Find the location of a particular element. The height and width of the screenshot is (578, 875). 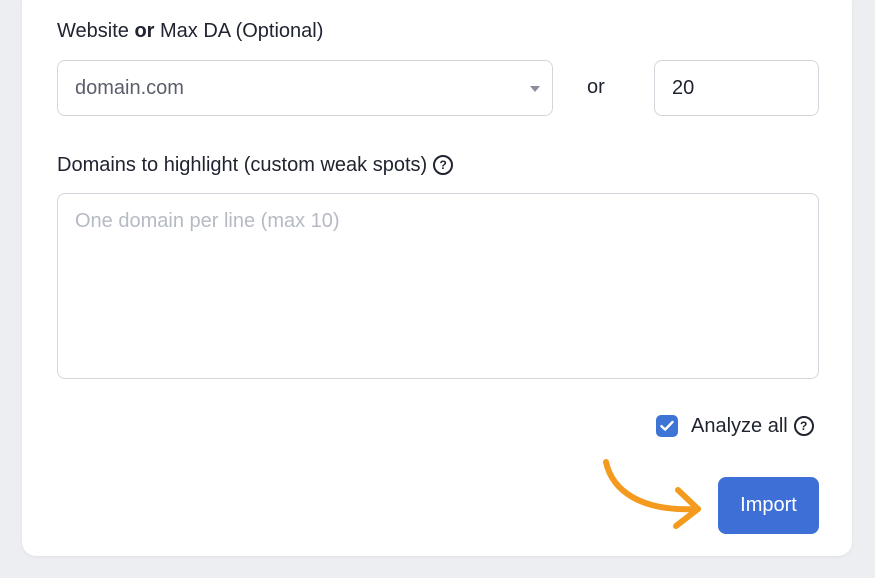

import-button: Import is located at coordinates (768, 505).